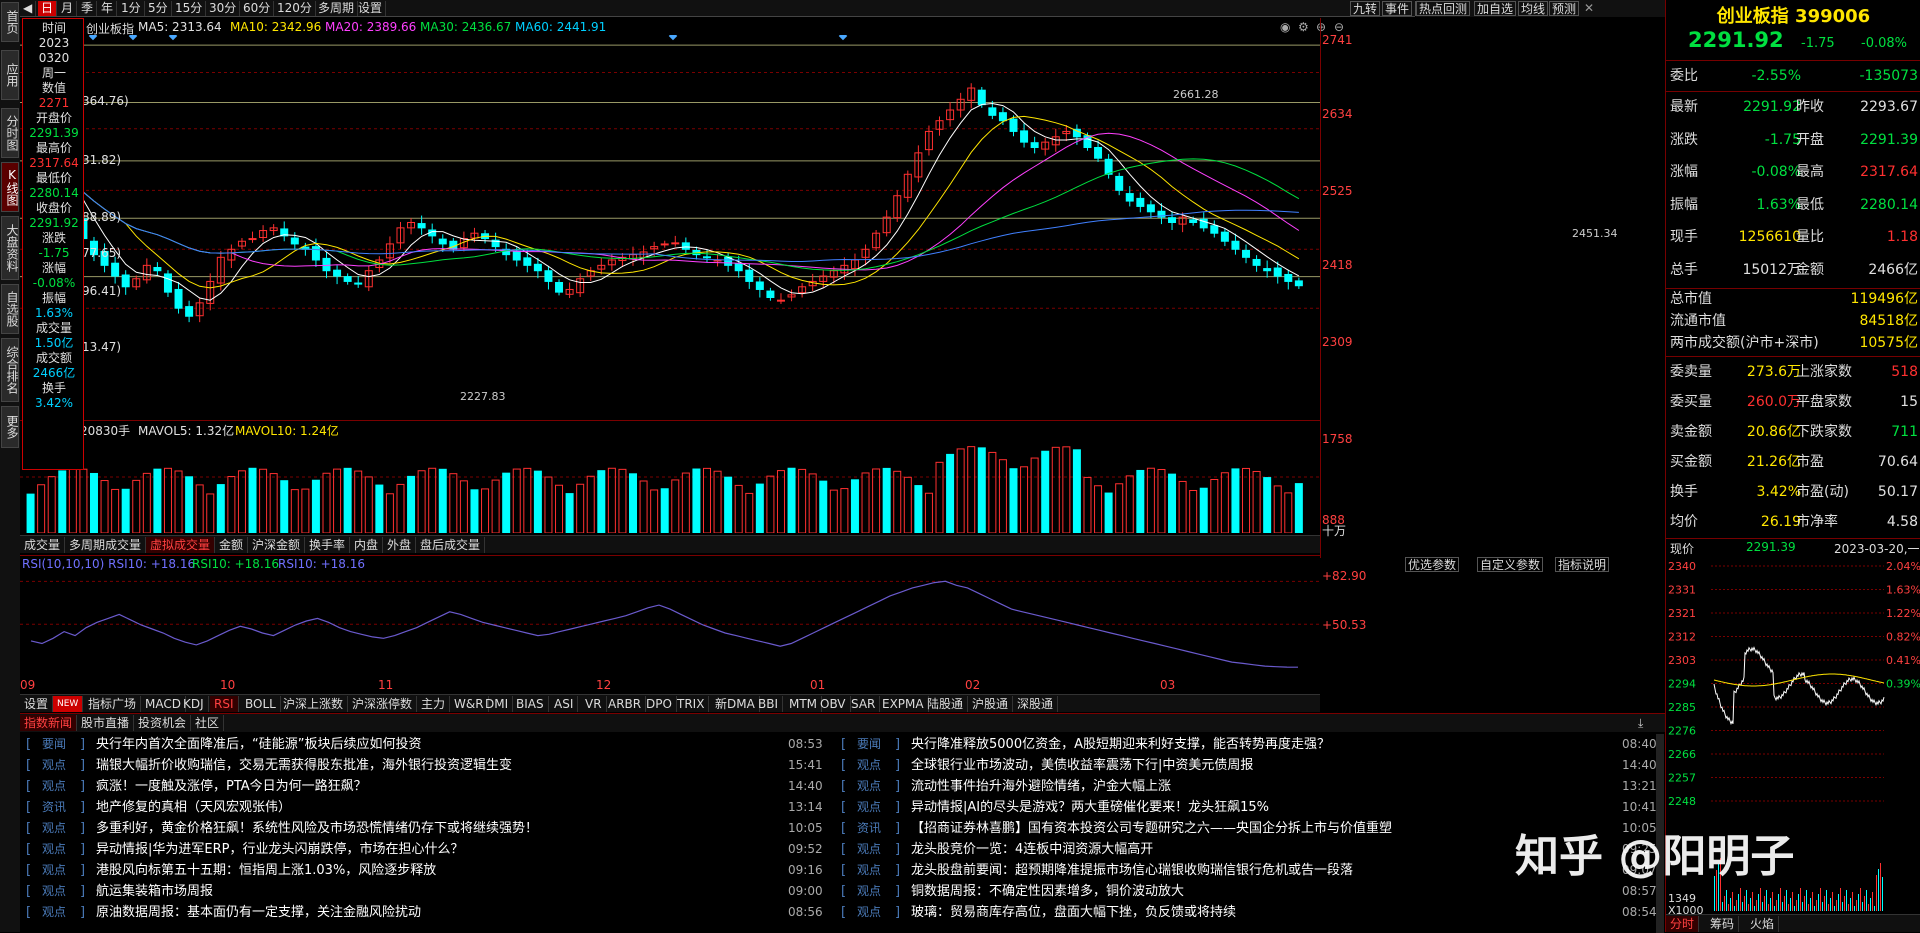 The image size is (1920, 933). I want to click on news-title: 龙头股盘前要闻：超预期降准提振市场信心瑞银收购瑞信银行危机或告一段落, so click(1132, 870).